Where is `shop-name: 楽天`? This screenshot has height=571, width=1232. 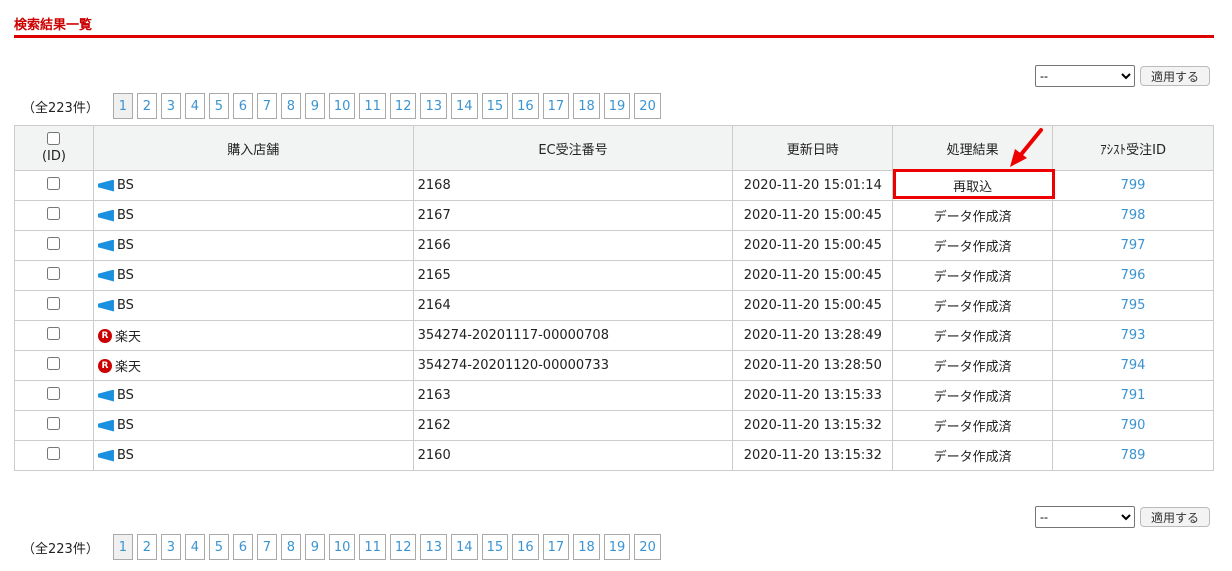 shop-name: 楽天 is located at coordinates (127, 337).